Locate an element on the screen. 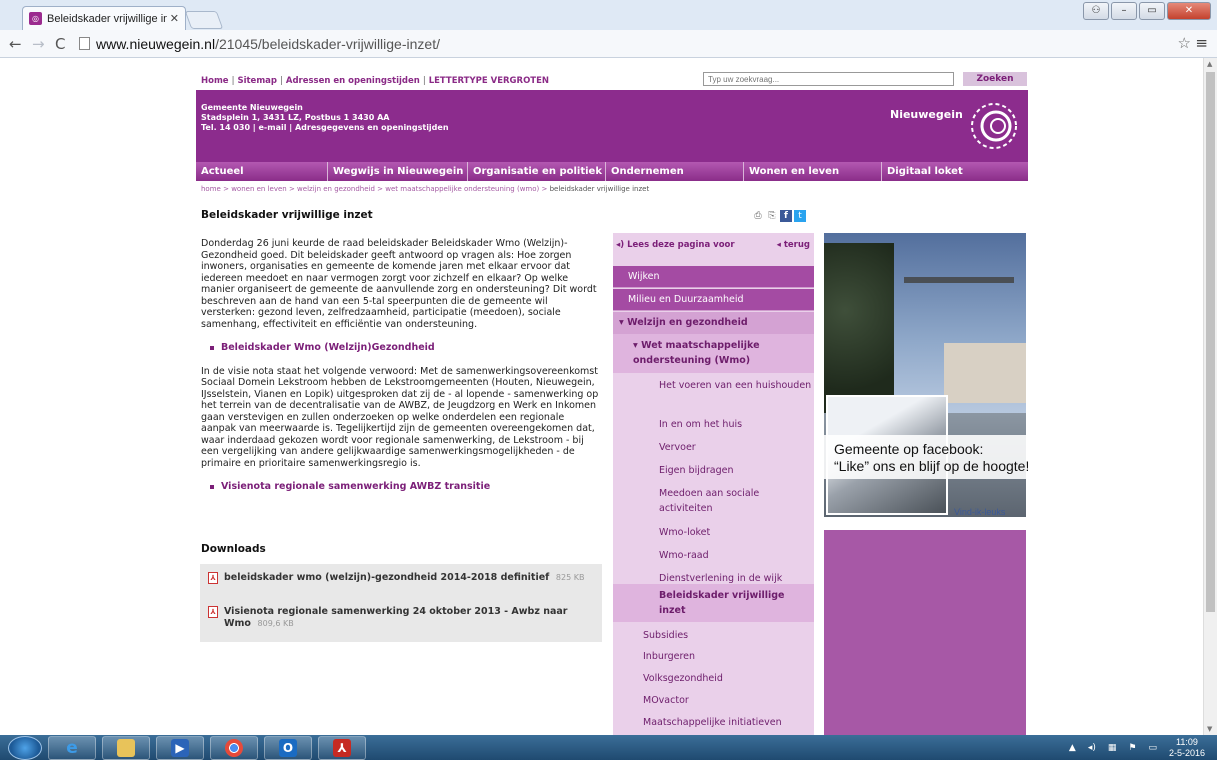 The image size is (1217, 760). subnav-item-welzijn: ▾ Welzijn en gezondheid is located at coordinates (713, 323).